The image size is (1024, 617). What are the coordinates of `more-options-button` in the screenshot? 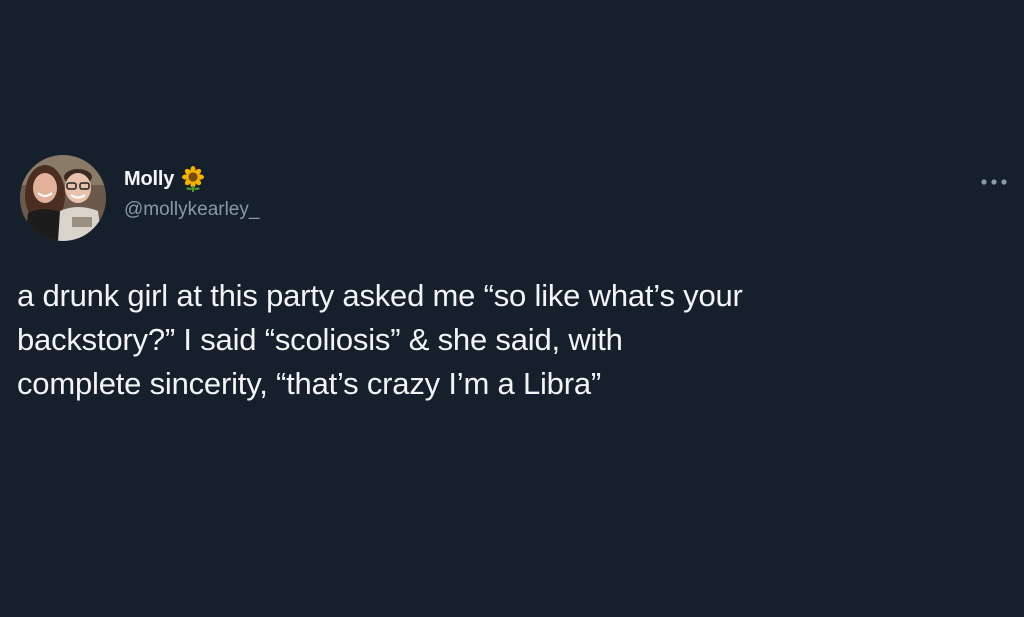 It's located at (994, 182).